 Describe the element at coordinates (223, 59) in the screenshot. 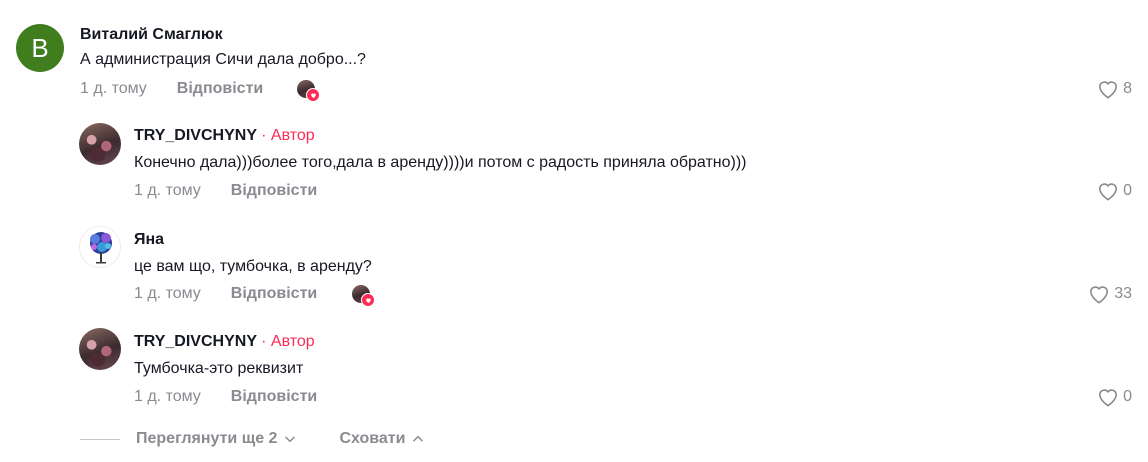

I see `comment-text: А администрация Сичи дала добро...?` at that location.